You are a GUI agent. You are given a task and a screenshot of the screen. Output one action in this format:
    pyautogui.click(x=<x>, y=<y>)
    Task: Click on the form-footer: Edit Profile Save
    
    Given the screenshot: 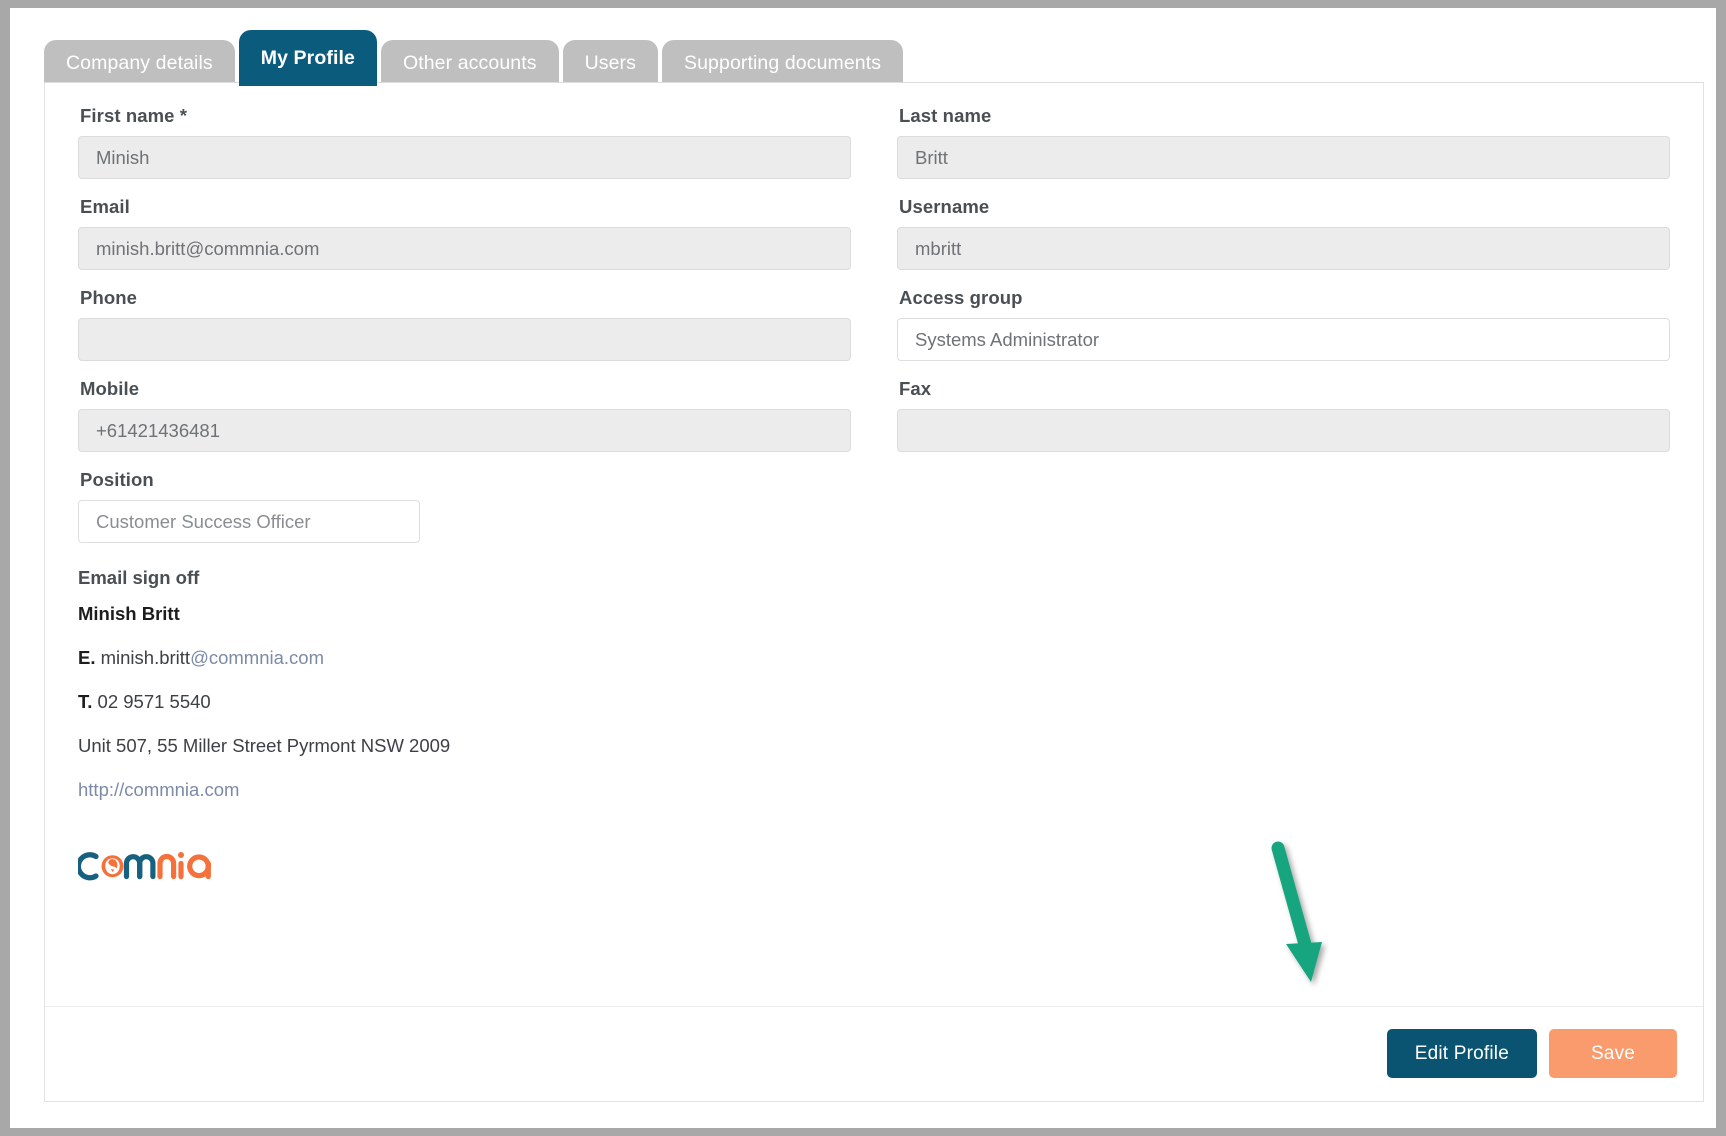 What is the action you would take?
    pyautogui.click(x=874, y=1053)
    